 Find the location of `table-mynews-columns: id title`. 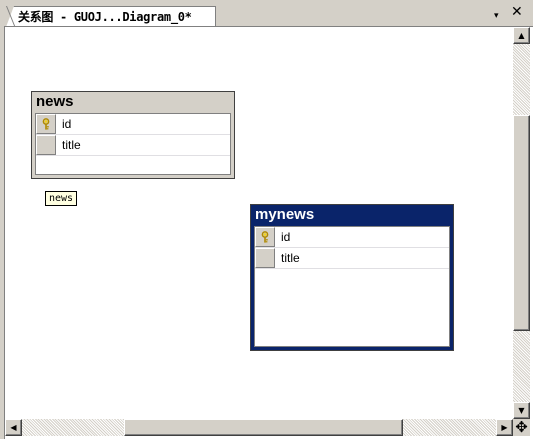

table-mynews-columns: id title is located at coordinates (352, 286).